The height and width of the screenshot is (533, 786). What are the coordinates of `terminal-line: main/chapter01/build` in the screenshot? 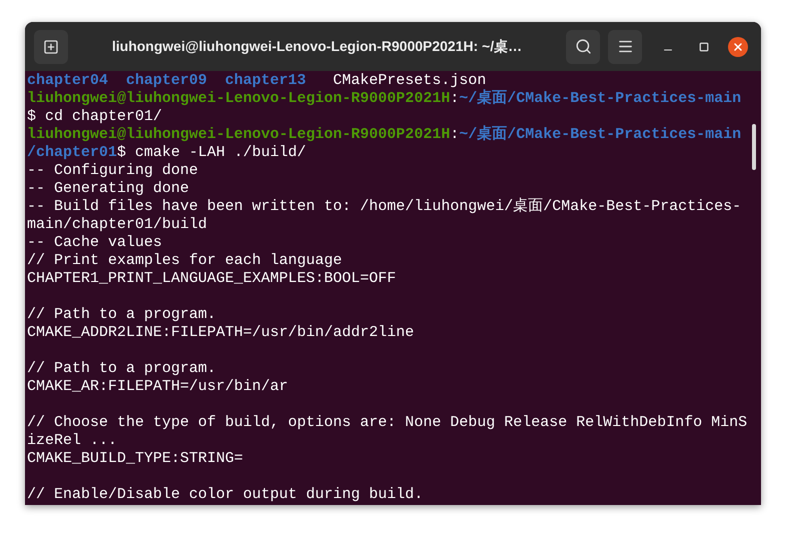 It's located at (117, 225).